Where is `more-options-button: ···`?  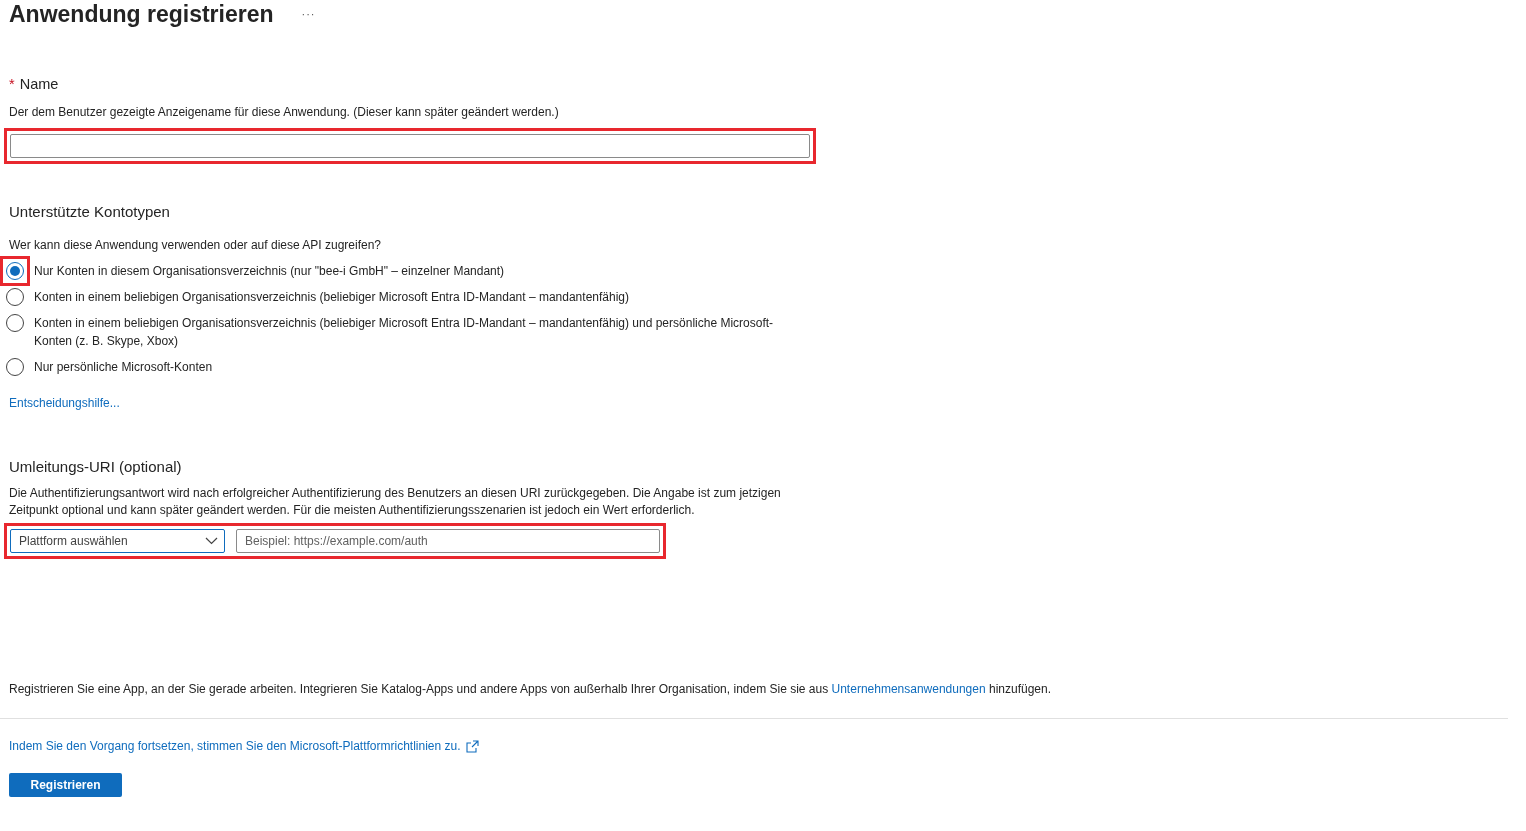 more-options-button: ··· is located at coordinates (308, 14).